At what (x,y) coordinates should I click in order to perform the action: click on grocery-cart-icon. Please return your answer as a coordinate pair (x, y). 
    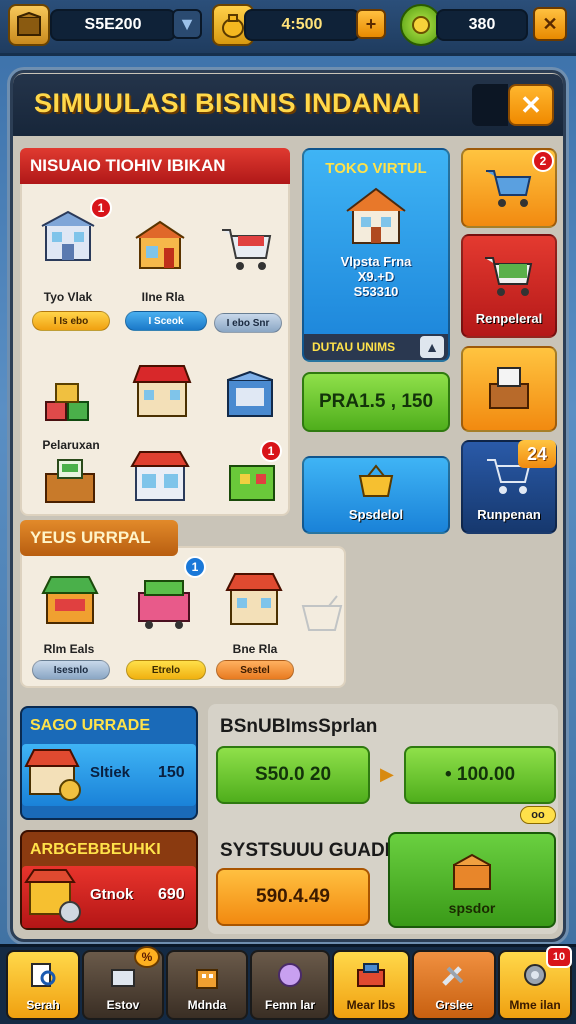
    Looking at the image, I should click on (509, 278).